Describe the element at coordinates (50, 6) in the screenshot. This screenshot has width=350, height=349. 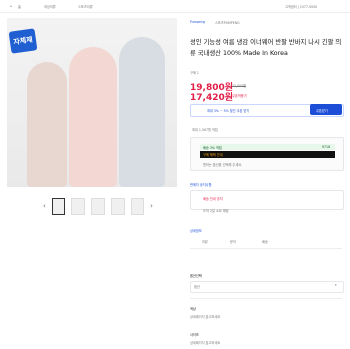
I see `breadcrumb-item-2: 여성의류` at that location.